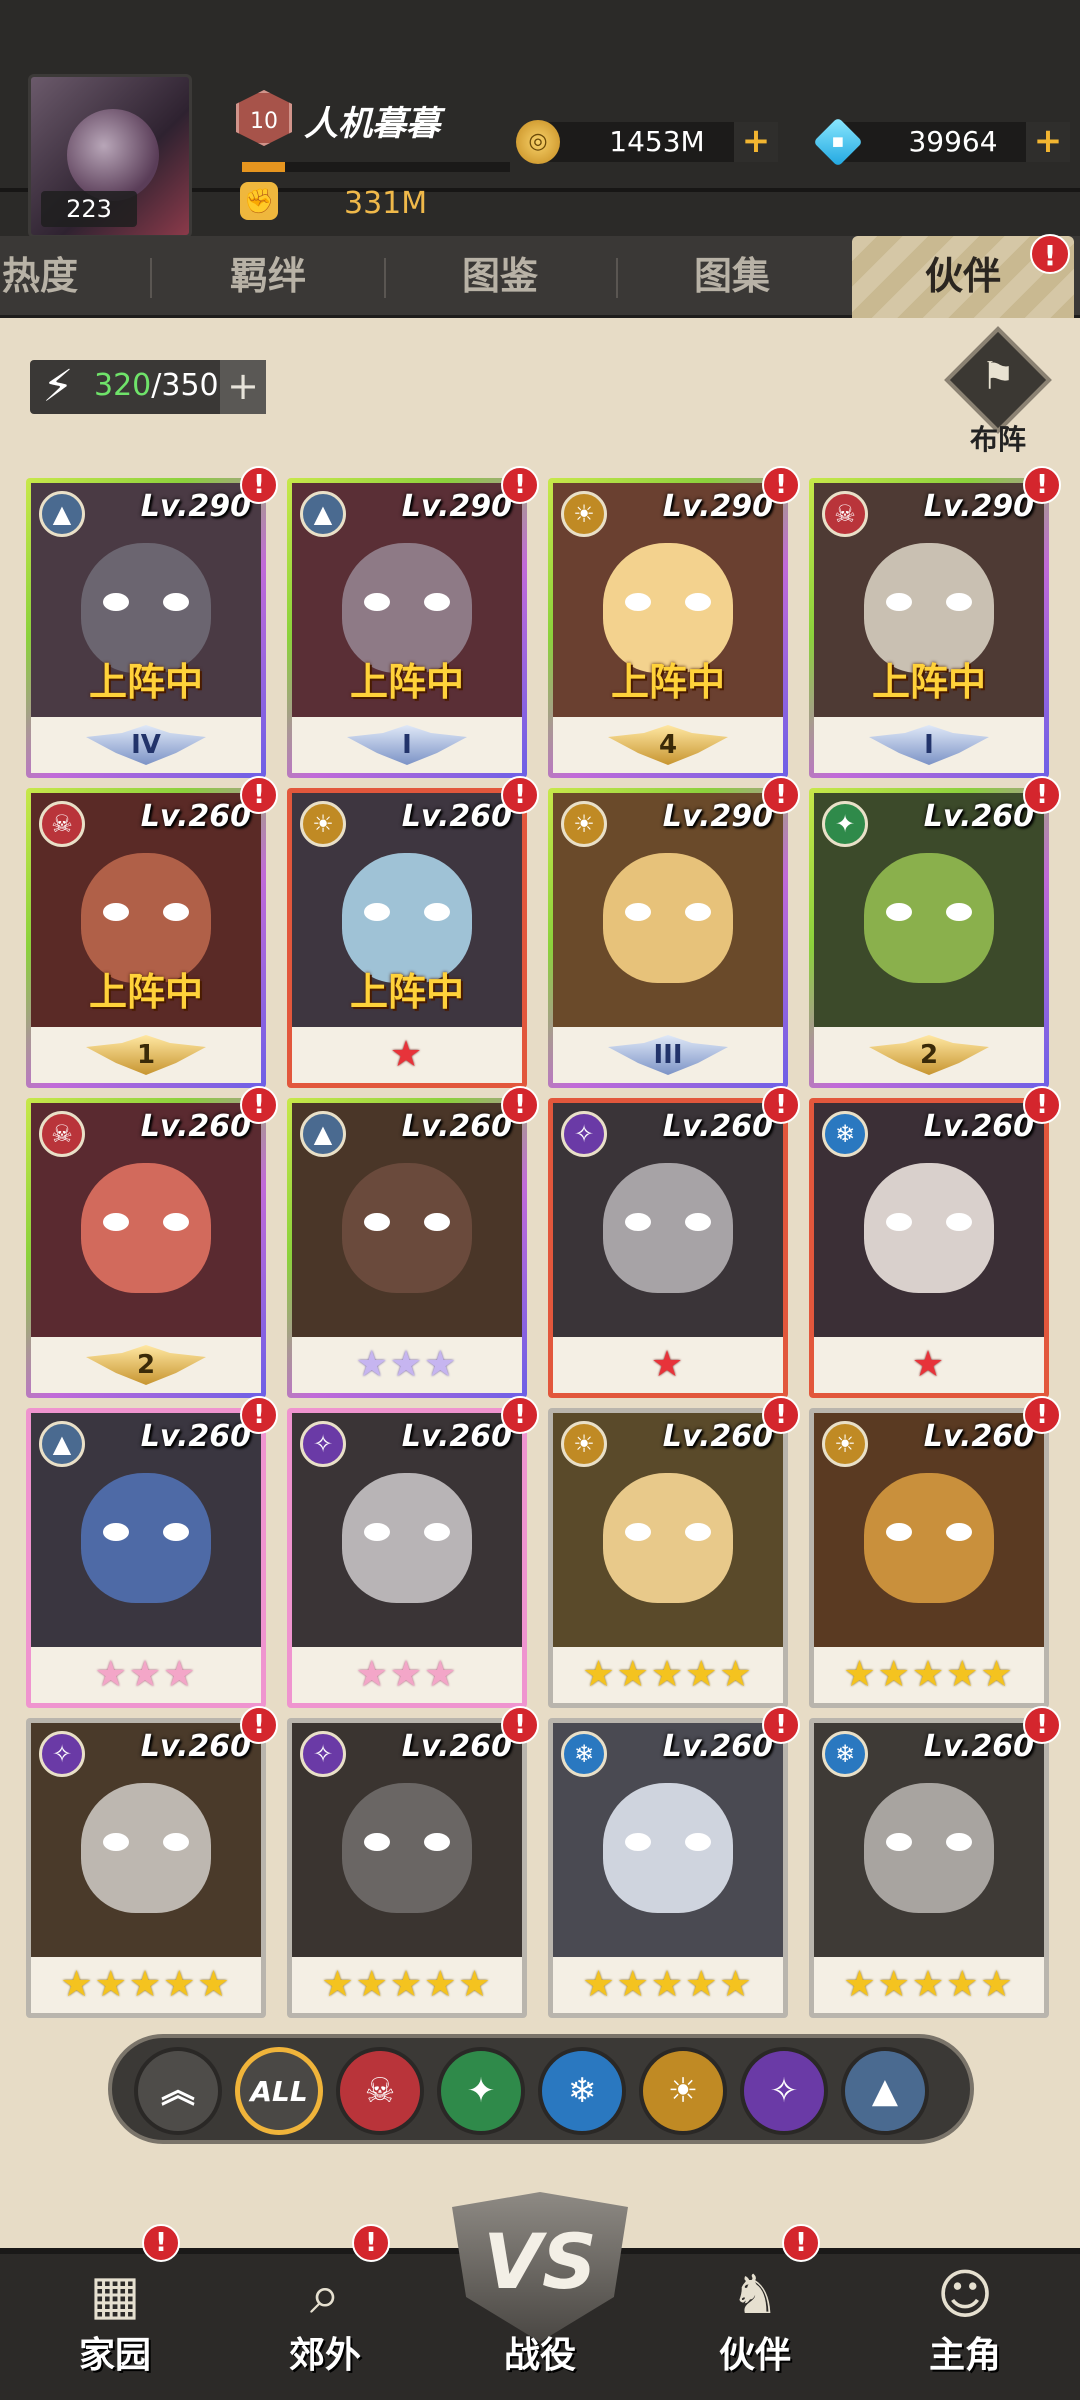 This screenshot has width=1080, height=2400. I want to click on hero-card: ▲ Lv.290 上阵中 I!, so click(413, 622).